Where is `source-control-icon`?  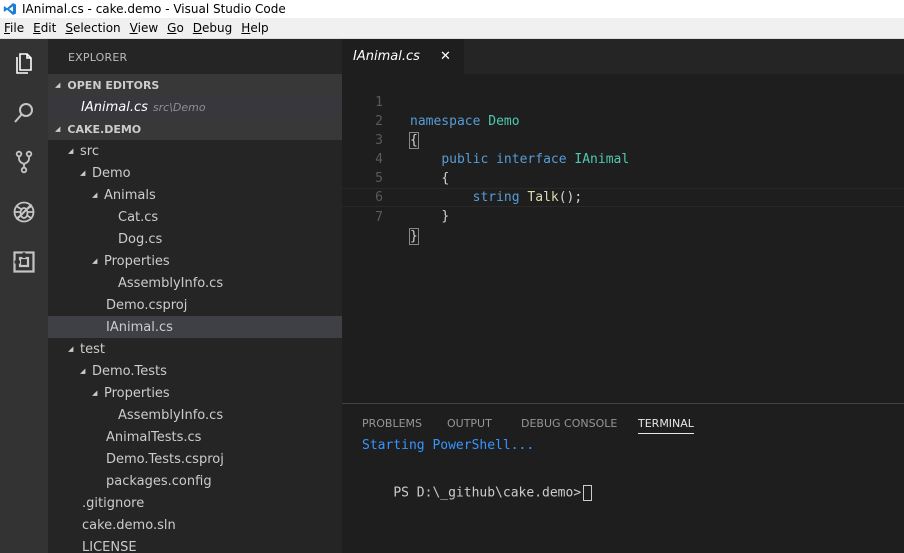
source-control-icon is located at coordinates (24, 164).